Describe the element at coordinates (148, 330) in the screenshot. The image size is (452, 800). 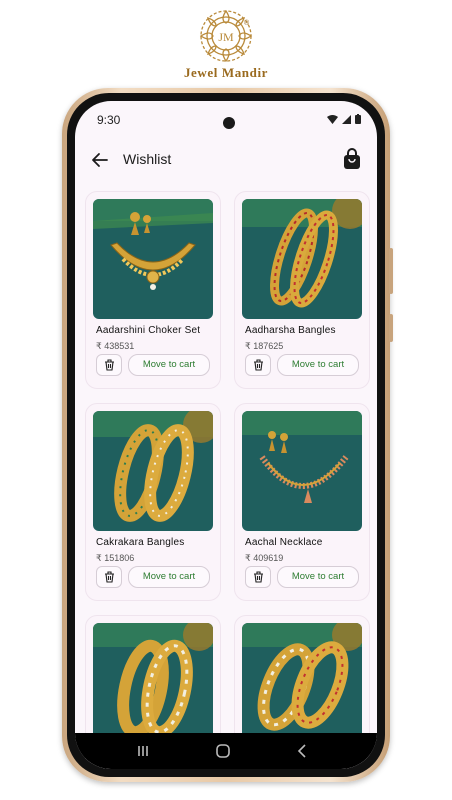
I see `product-name: Aadarshini Choker Set` at that location.